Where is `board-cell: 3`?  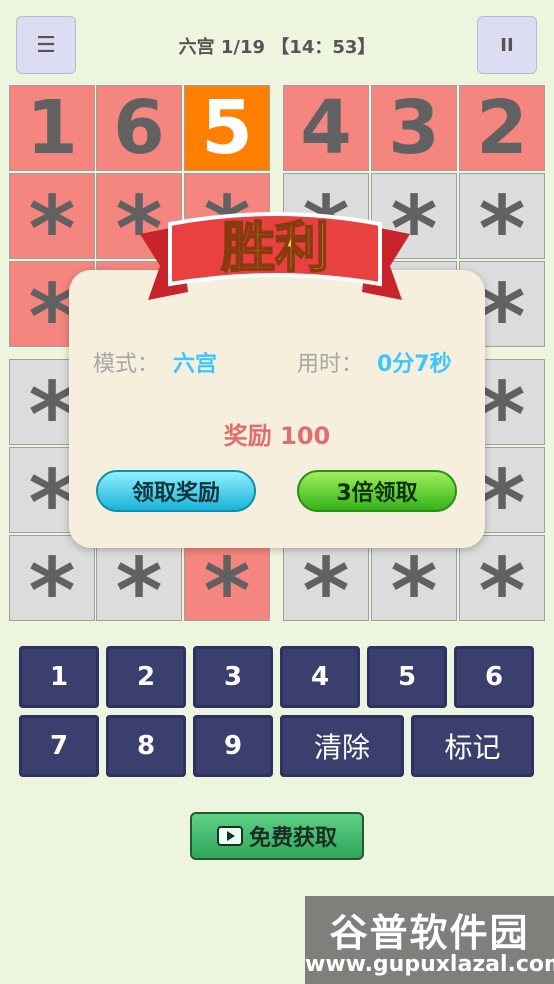 board-cell: 3 is located at coordinates (414, 128).